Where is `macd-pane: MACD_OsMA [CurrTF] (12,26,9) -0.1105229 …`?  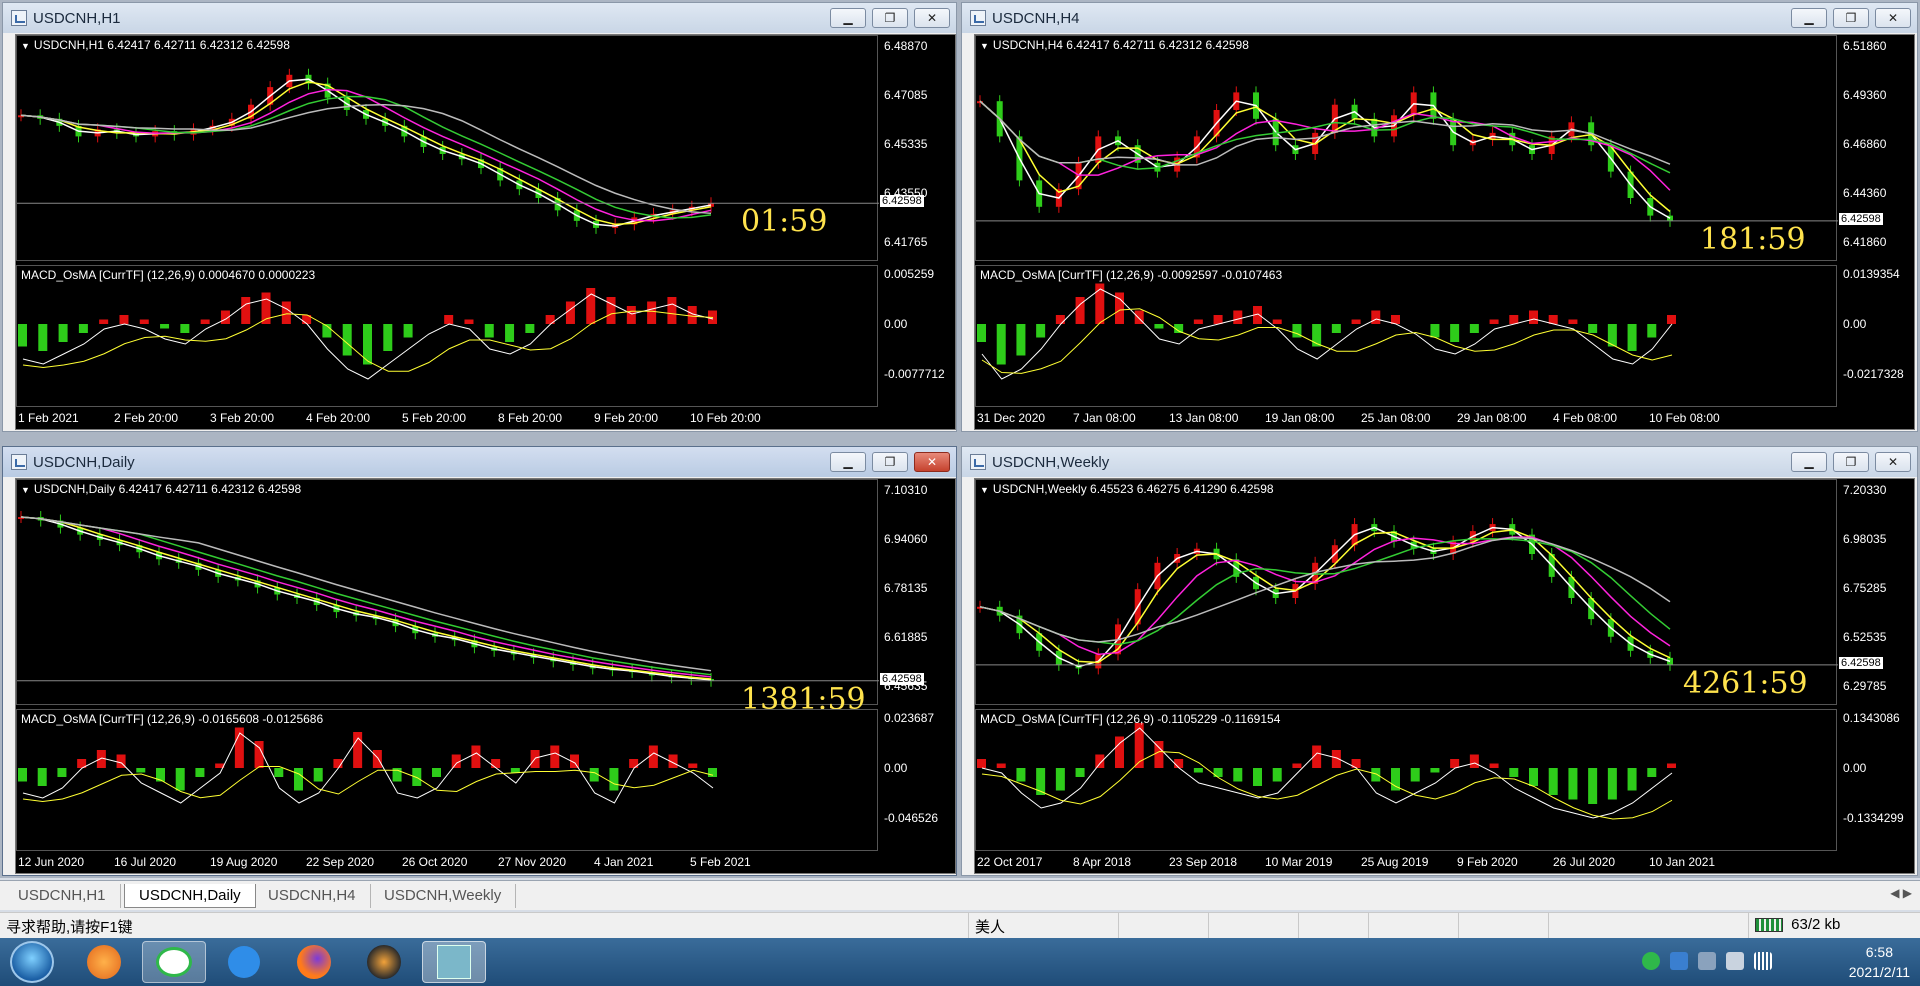
macd-pane: MACD_OsMA [CurrTF] (12,26,9) -0.1105229 … is located at coordinates (1406, 780).